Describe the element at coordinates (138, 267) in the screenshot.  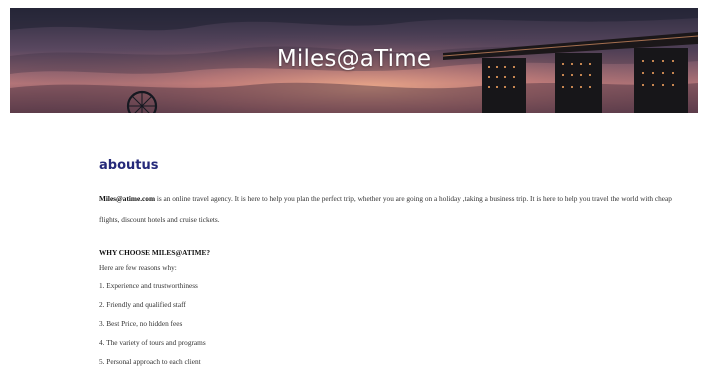
I see `reasons-intro: Here are few reasons why:` at that location.